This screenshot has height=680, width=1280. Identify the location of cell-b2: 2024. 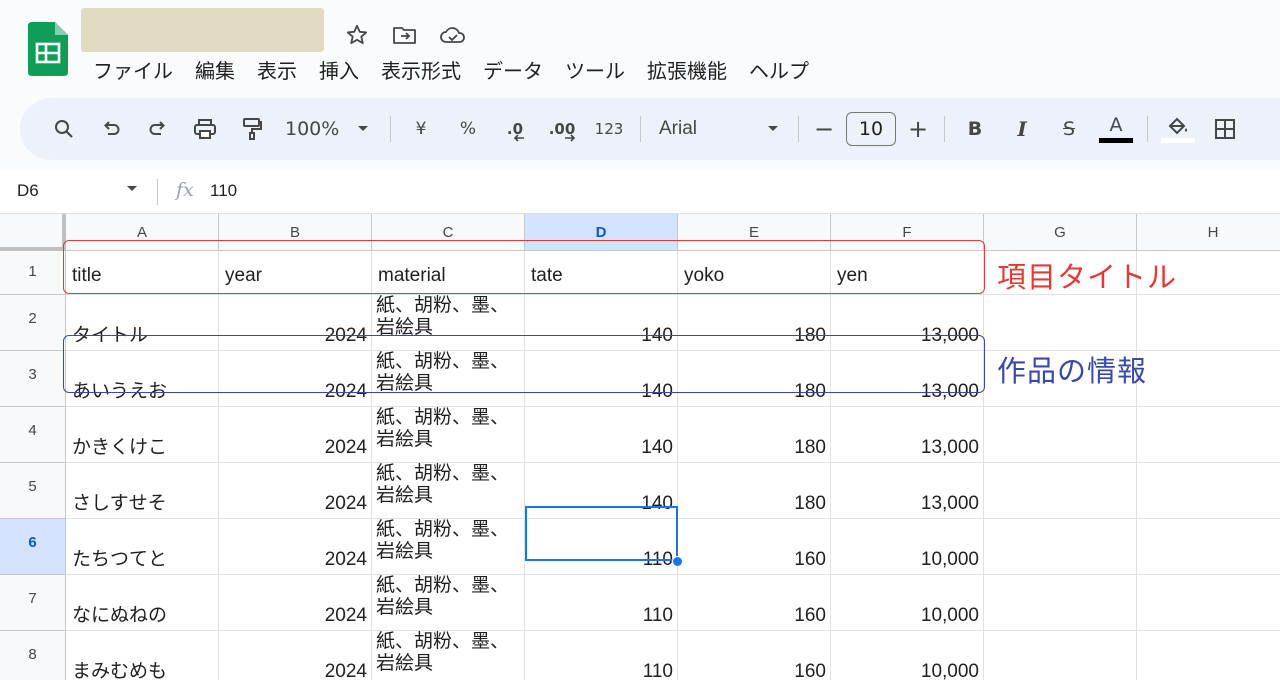
(295, 323).